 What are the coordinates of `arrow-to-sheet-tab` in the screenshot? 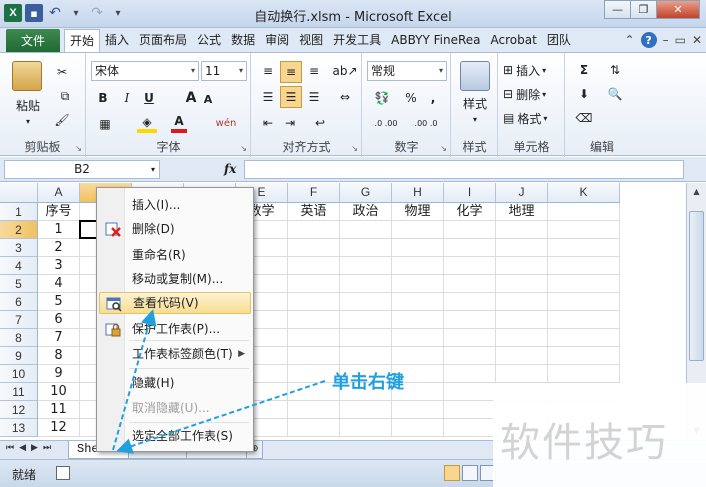 It's located at (221, 417).